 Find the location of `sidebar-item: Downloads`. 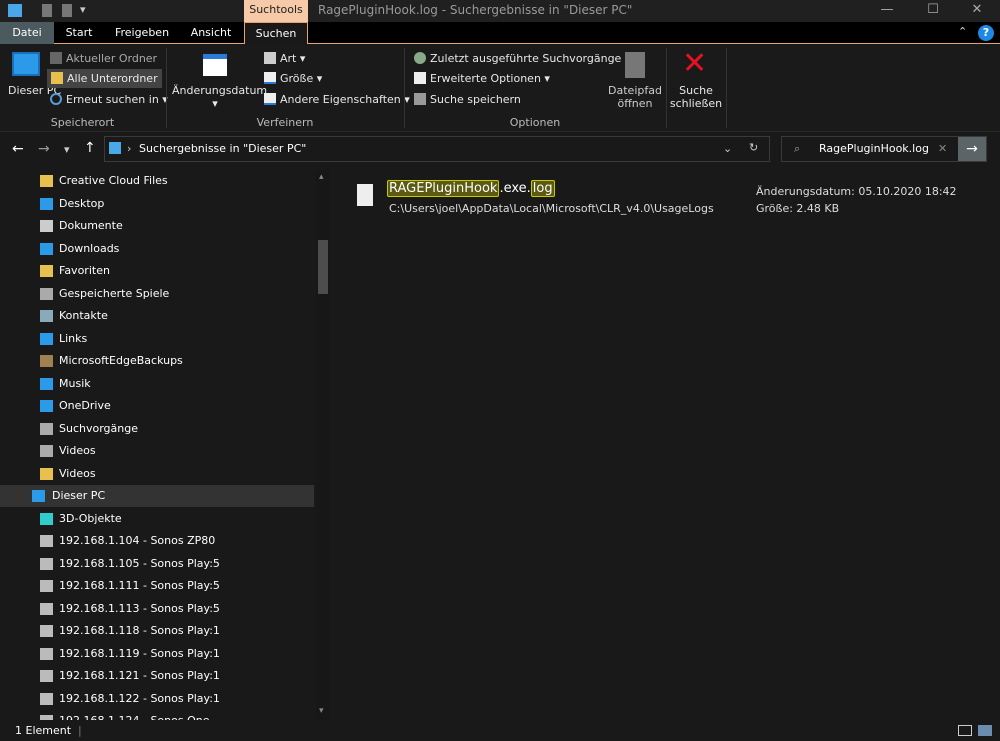

sidebar-item: Downloads is located at coordinates (157, 249).